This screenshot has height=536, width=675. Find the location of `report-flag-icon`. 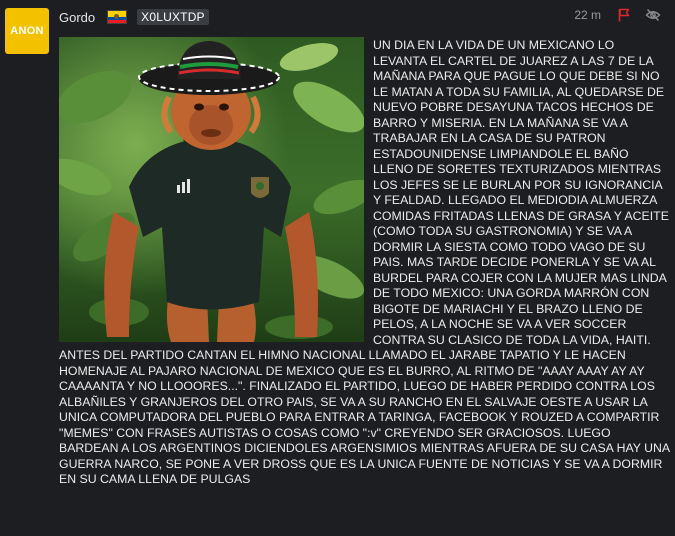

report-flag-icon is located at coordinates (624, 15).